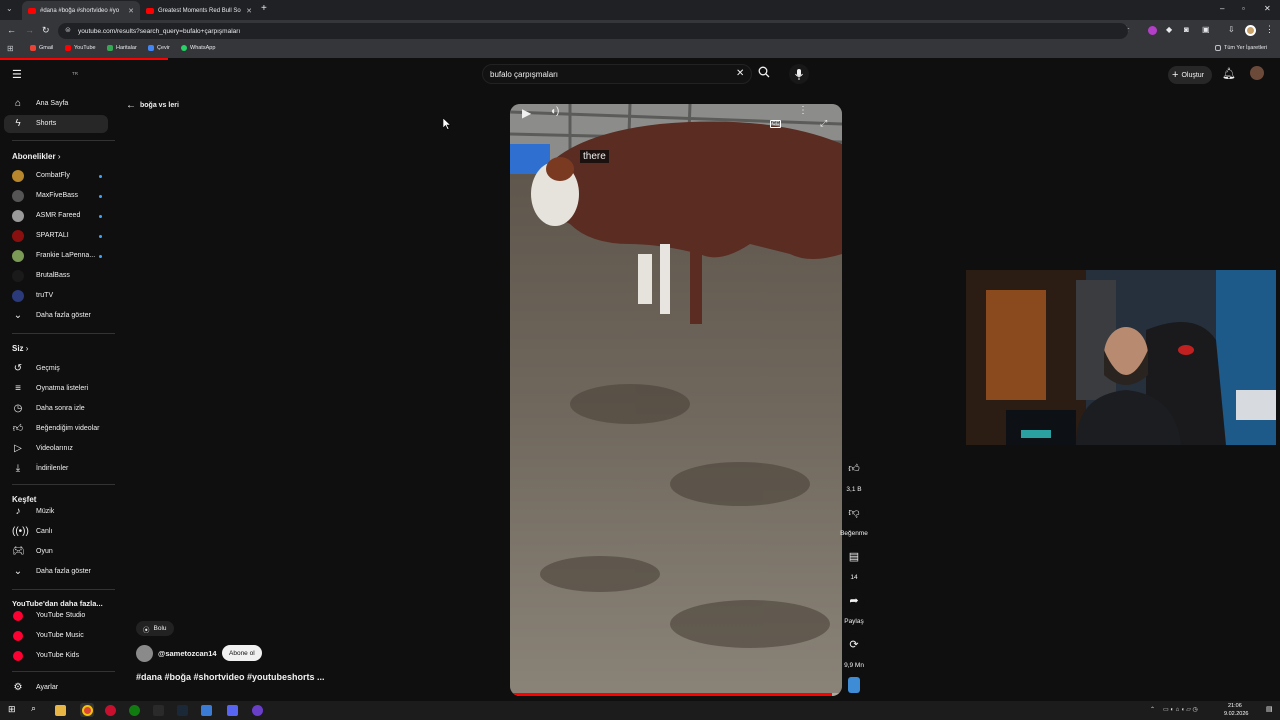  I want to click on reload-icon: ↻, so click(46, 30).